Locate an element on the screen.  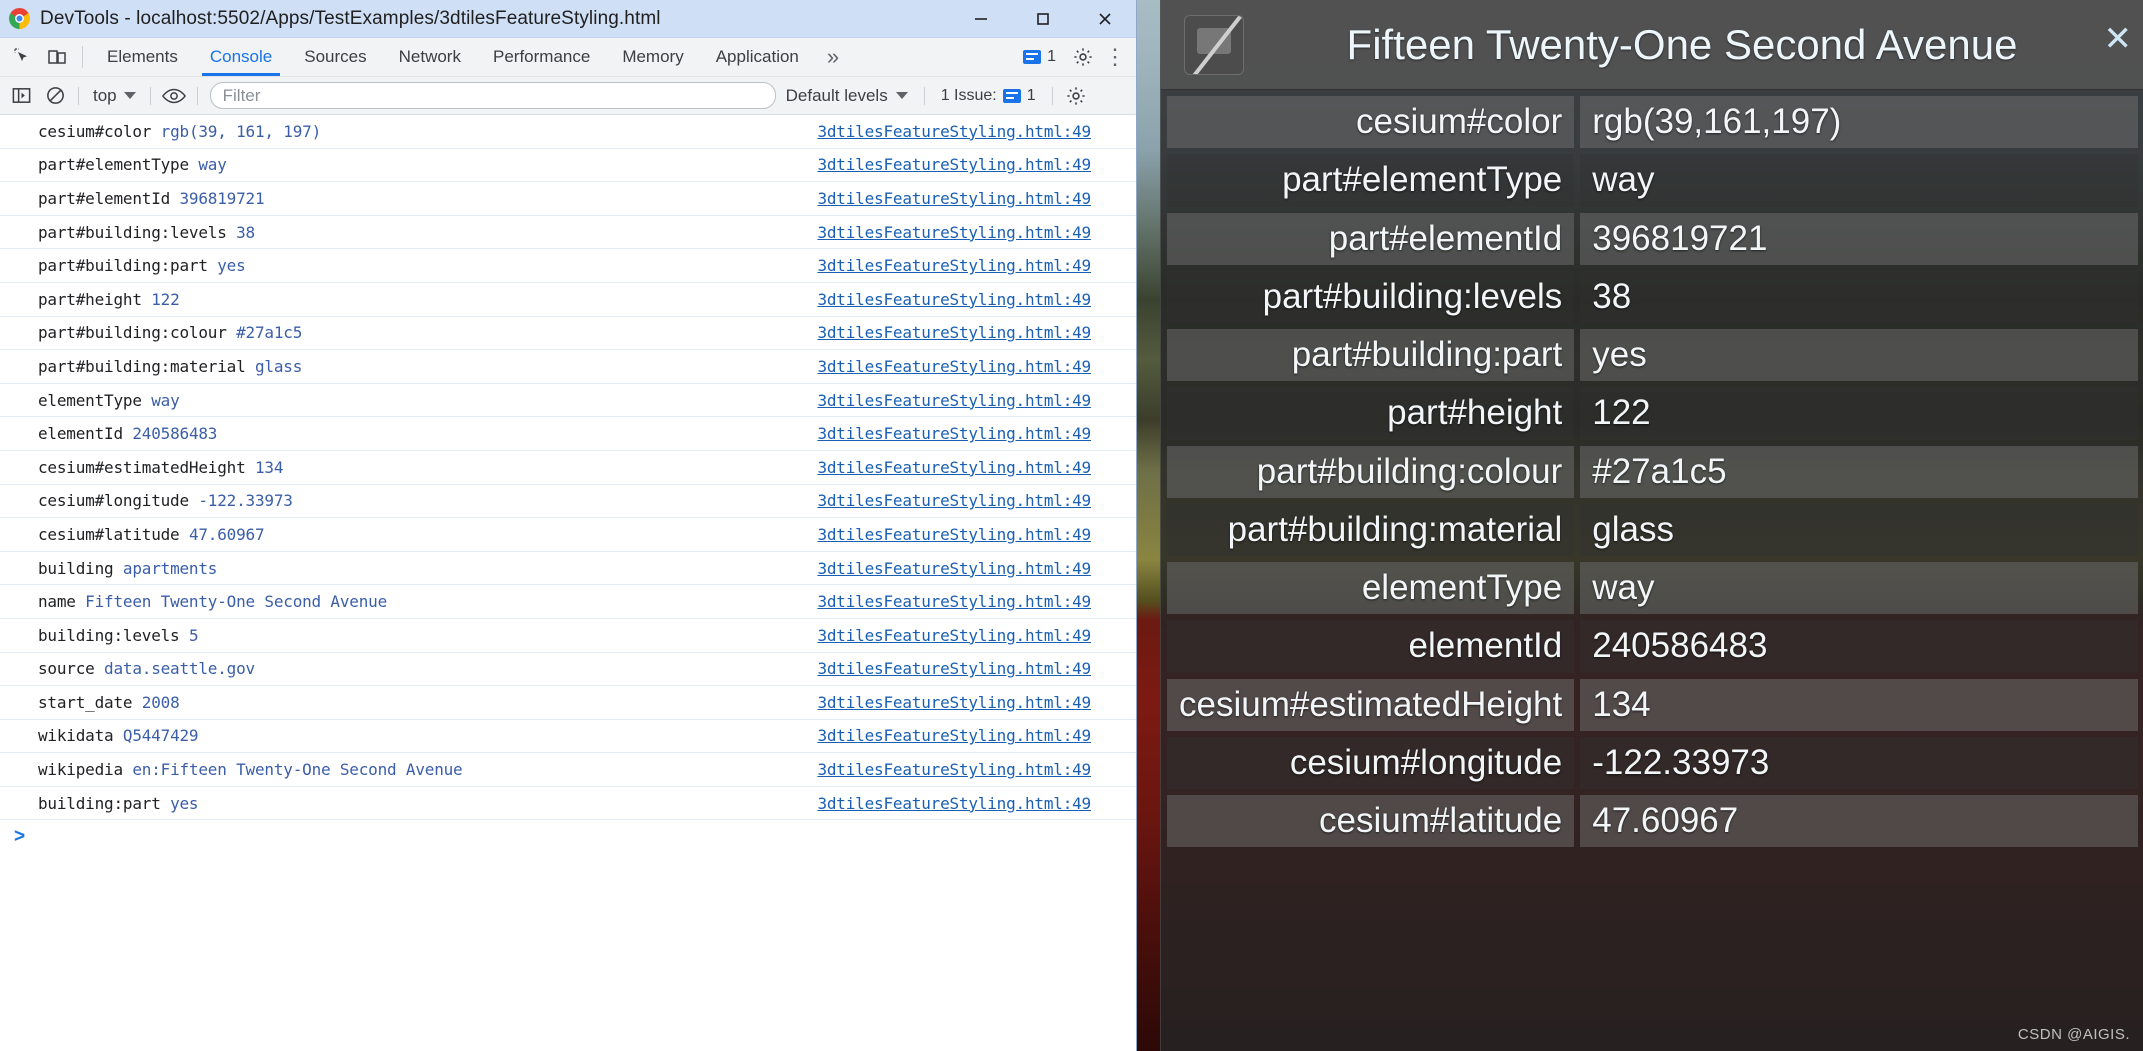
infobox-property-key: part#building:colour is located at coordinates (1371, 471).